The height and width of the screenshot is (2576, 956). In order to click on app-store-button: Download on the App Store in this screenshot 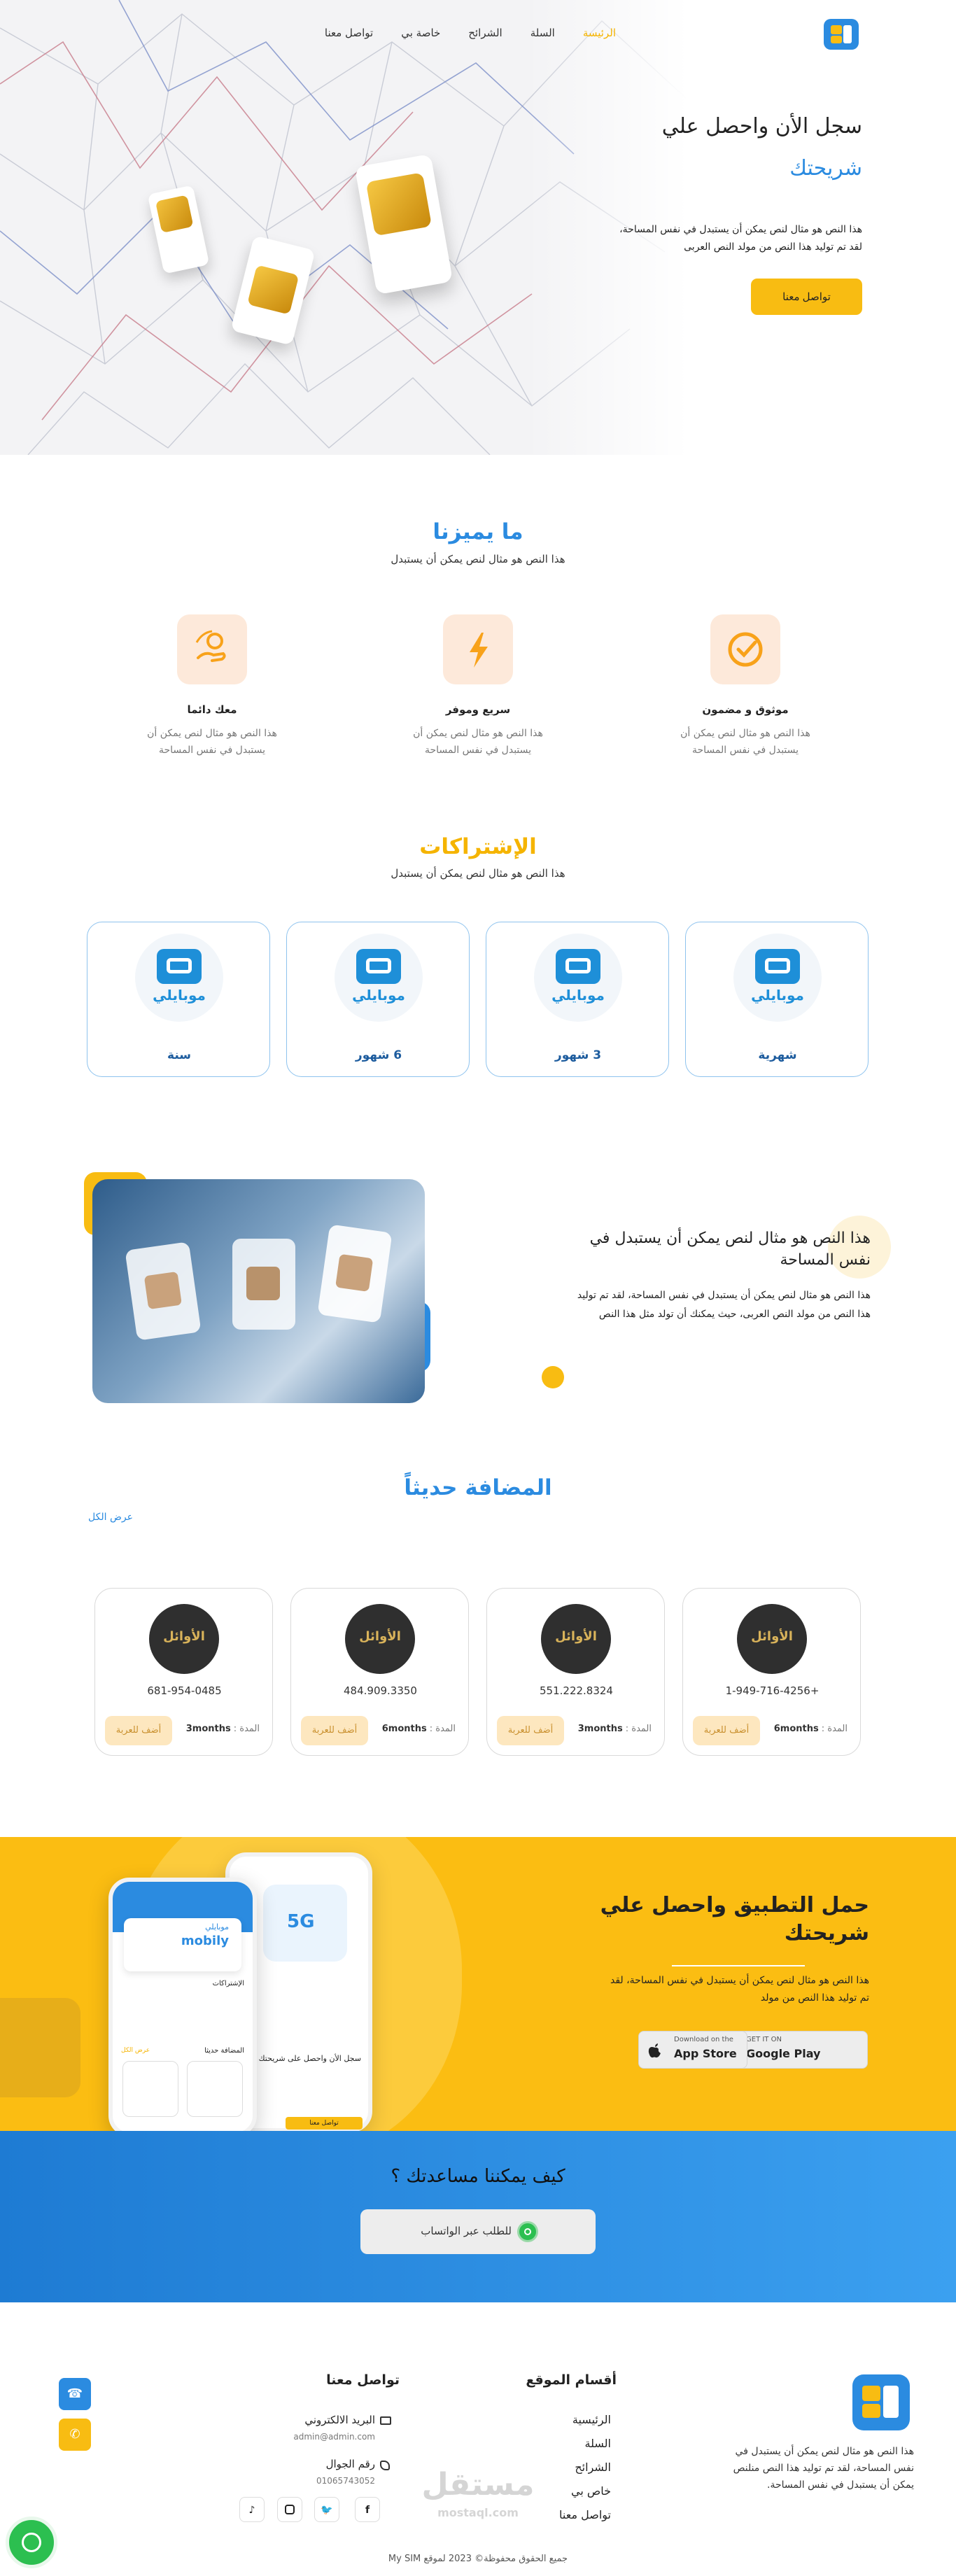, I will do `click(692, 2050)`.